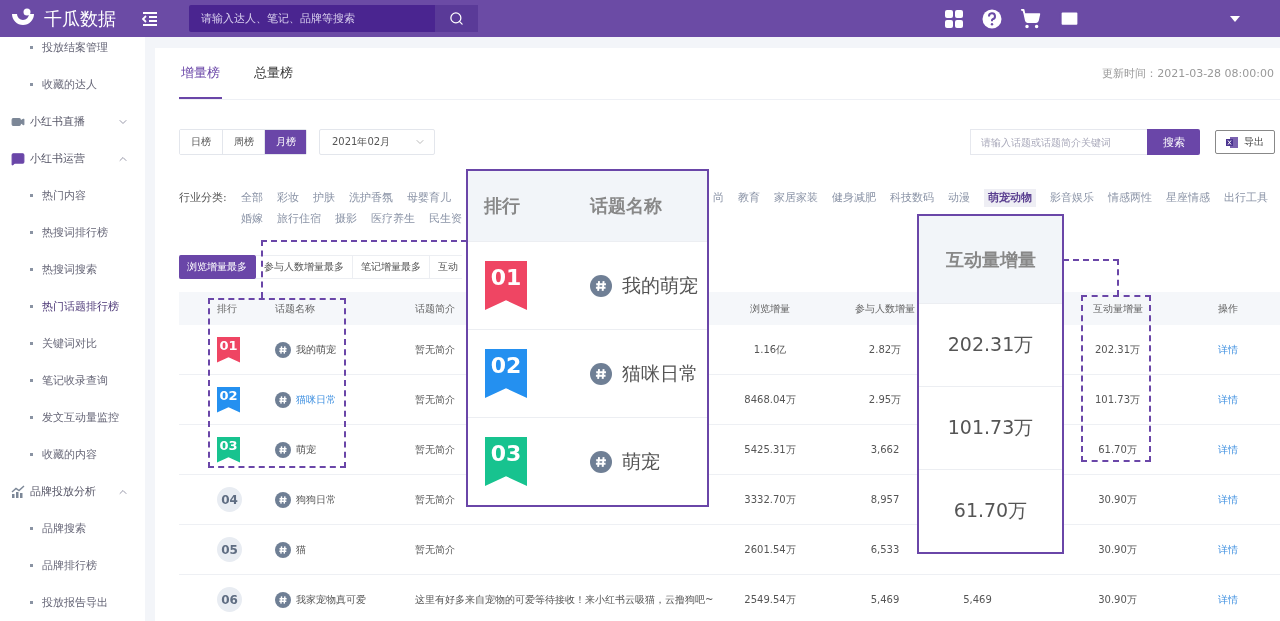  Describe the element at coordinates (1188, 73) in the screenshot. I see `update-time: 更新时间：2021-03-28 08:00:00` at that location.